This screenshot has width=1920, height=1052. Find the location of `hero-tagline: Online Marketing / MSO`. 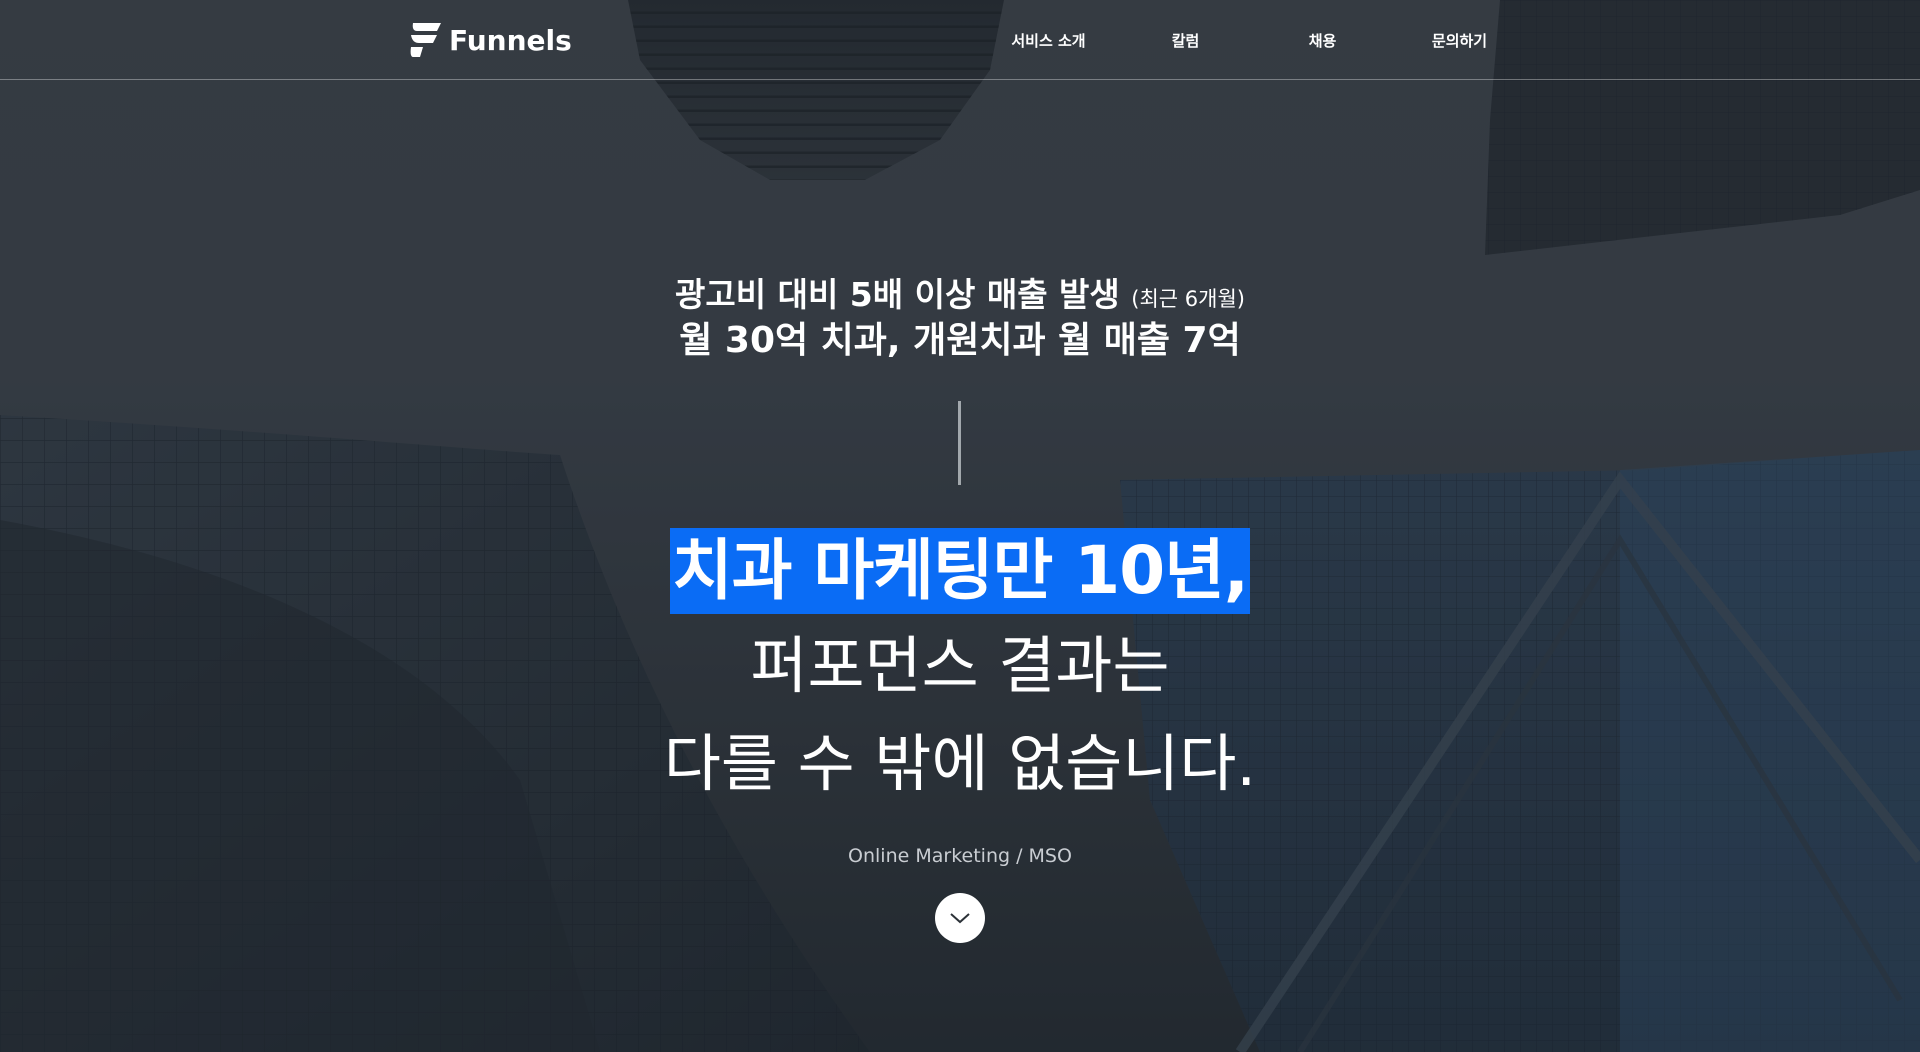

hero-tagline: Online Marketing / MSO is located at coordinates (960, 856).